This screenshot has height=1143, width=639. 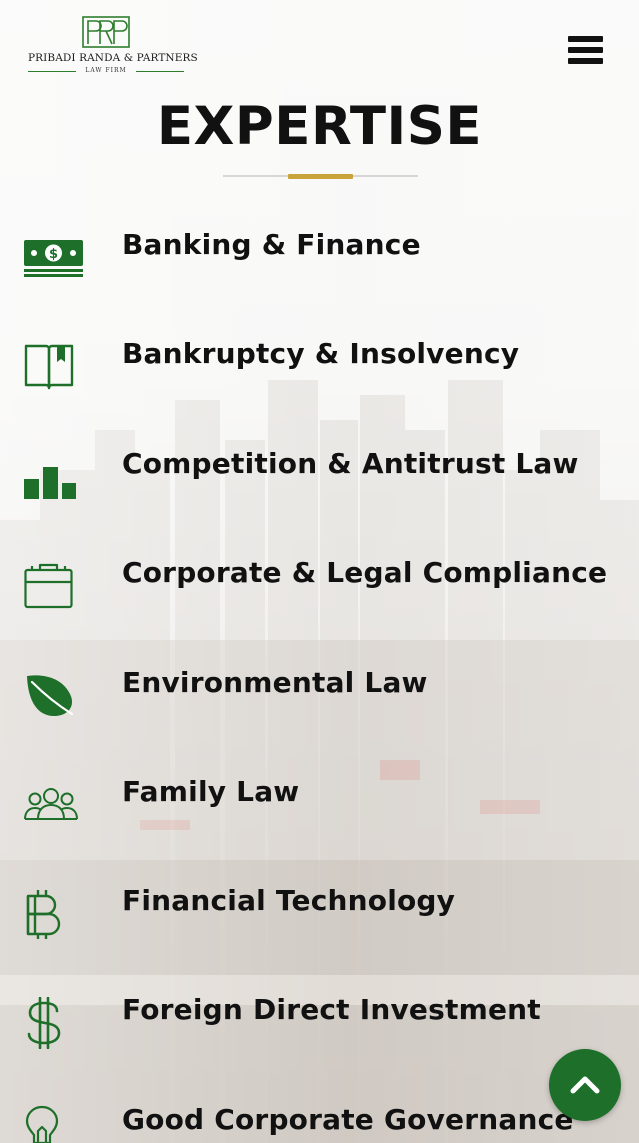 I want to click on money-bill-icon: $, so click(x=53, y=258).